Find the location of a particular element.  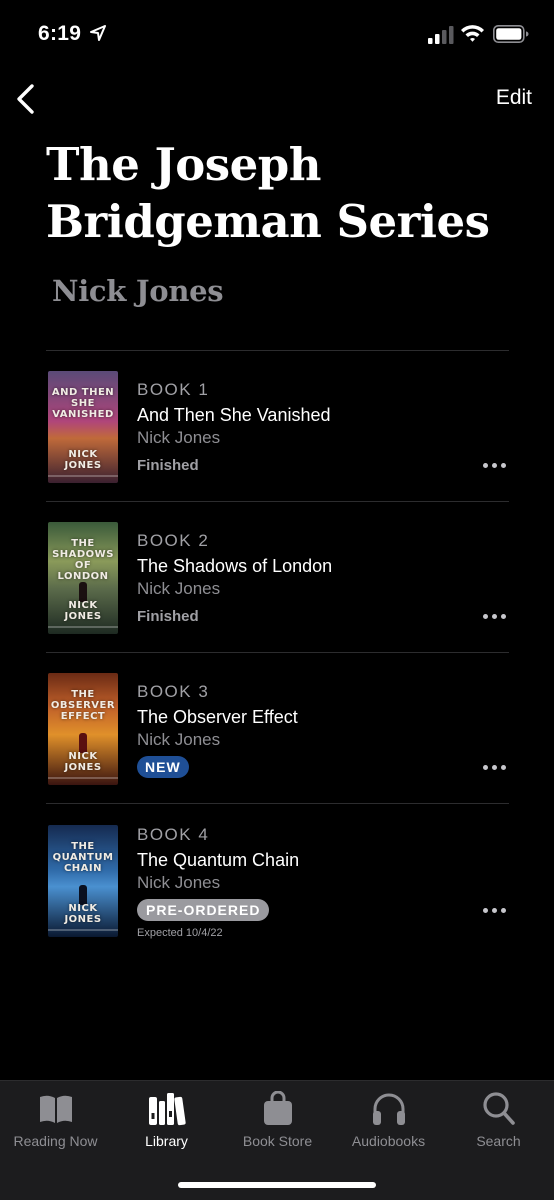

cover-title-text: AND THEN SHE VANISHED is located at coordinates (83, 403).